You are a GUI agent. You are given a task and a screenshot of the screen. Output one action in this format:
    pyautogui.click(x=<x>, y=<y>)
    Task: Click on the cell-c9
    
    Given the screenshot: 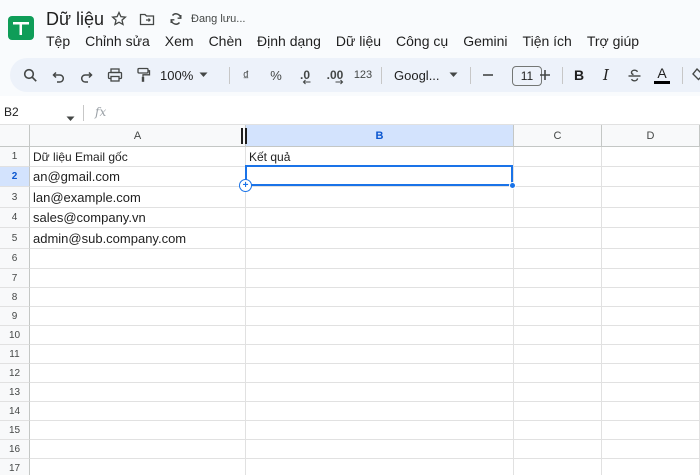 What is the action you would take?
    pyautogui.click(x=558, y=316)
    